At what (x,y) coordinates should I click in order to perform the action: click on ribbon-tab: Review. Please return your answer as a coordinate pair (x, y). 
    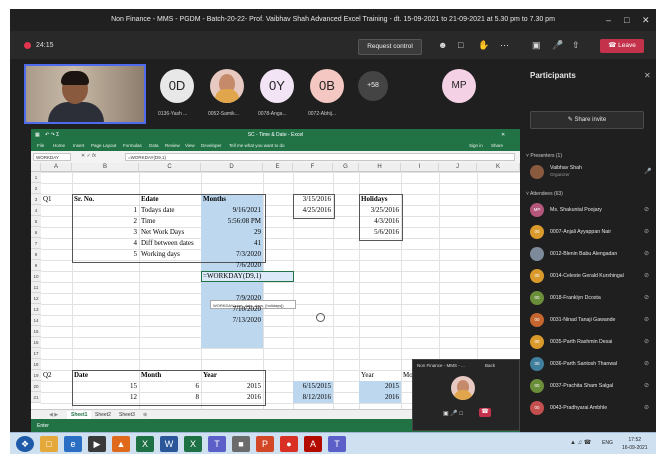
    Looking at the image, I should click on (172, 145).